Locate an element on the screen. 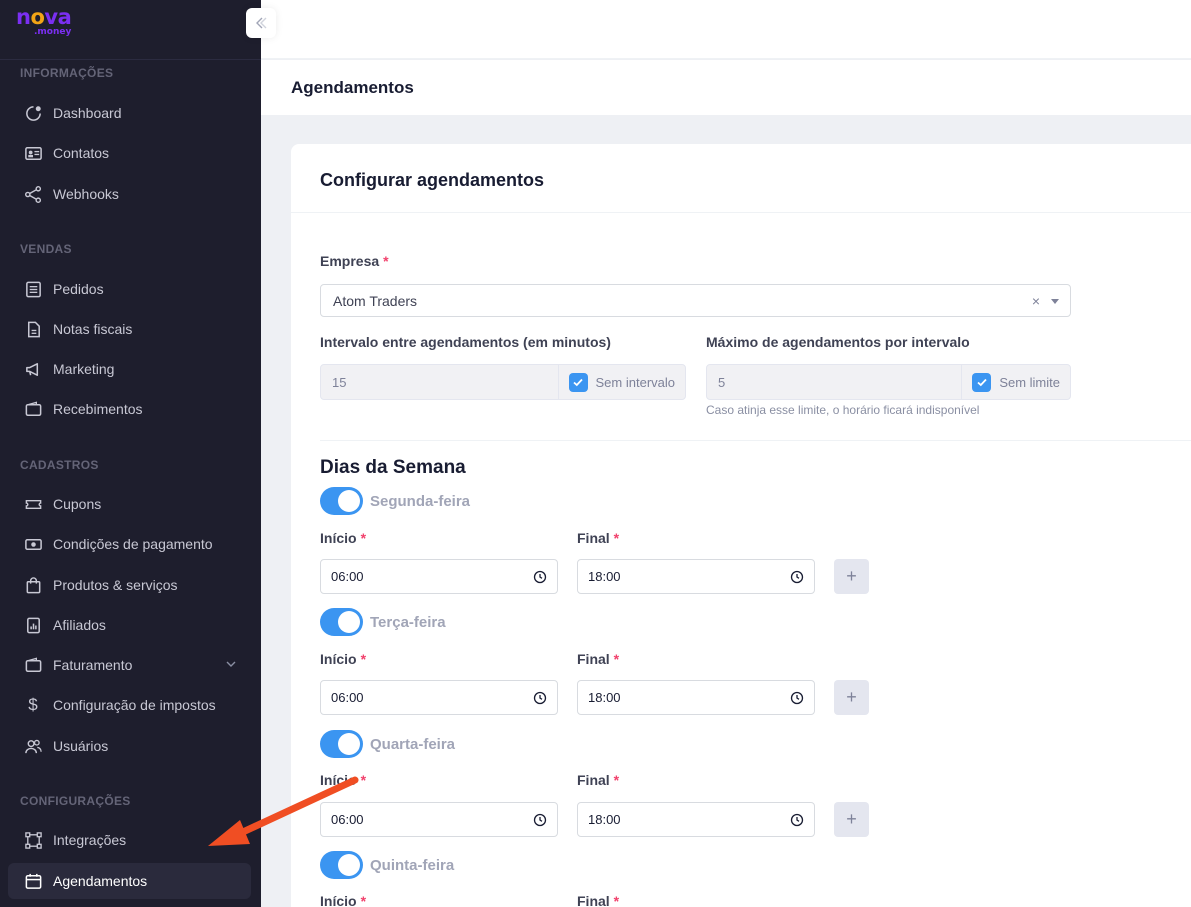  empresa-select: Atom Traders × is located at coordinates (695, 300).